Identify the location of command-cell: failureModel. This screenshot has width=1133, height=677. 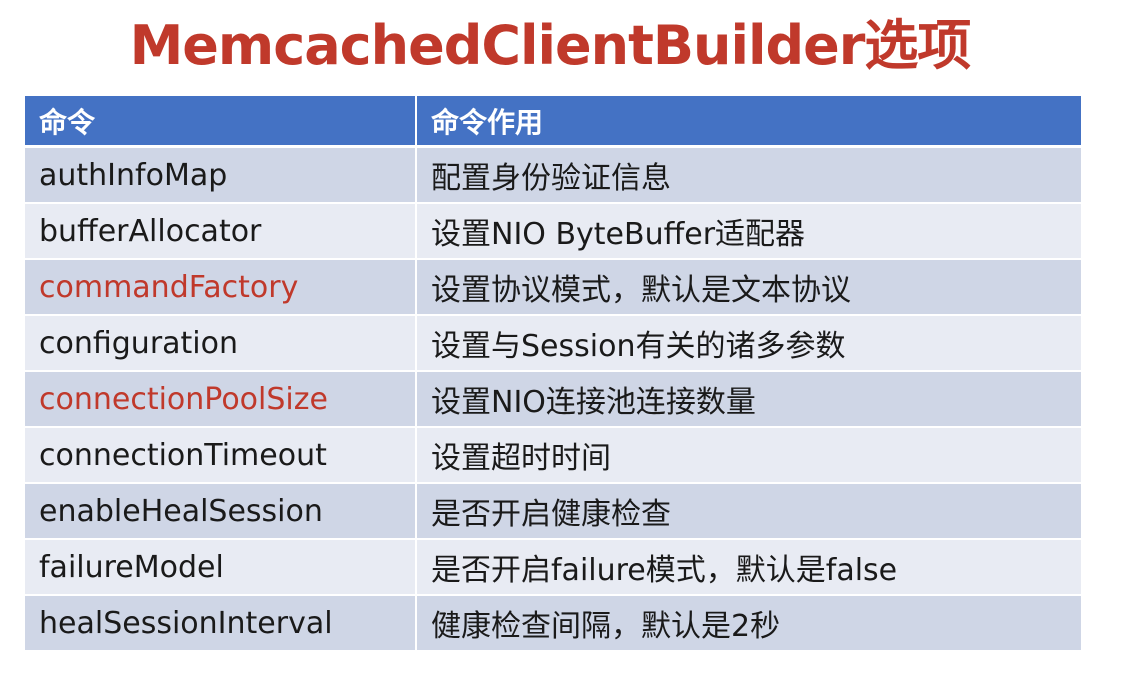
(220, 568).